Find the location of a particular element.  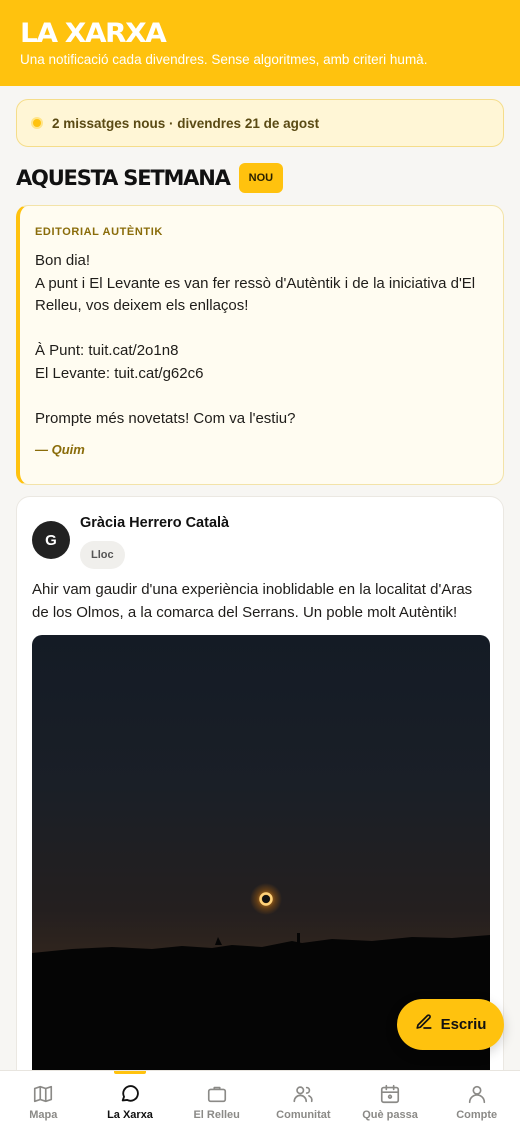

people-icon is located at coordinates (303, 1094).